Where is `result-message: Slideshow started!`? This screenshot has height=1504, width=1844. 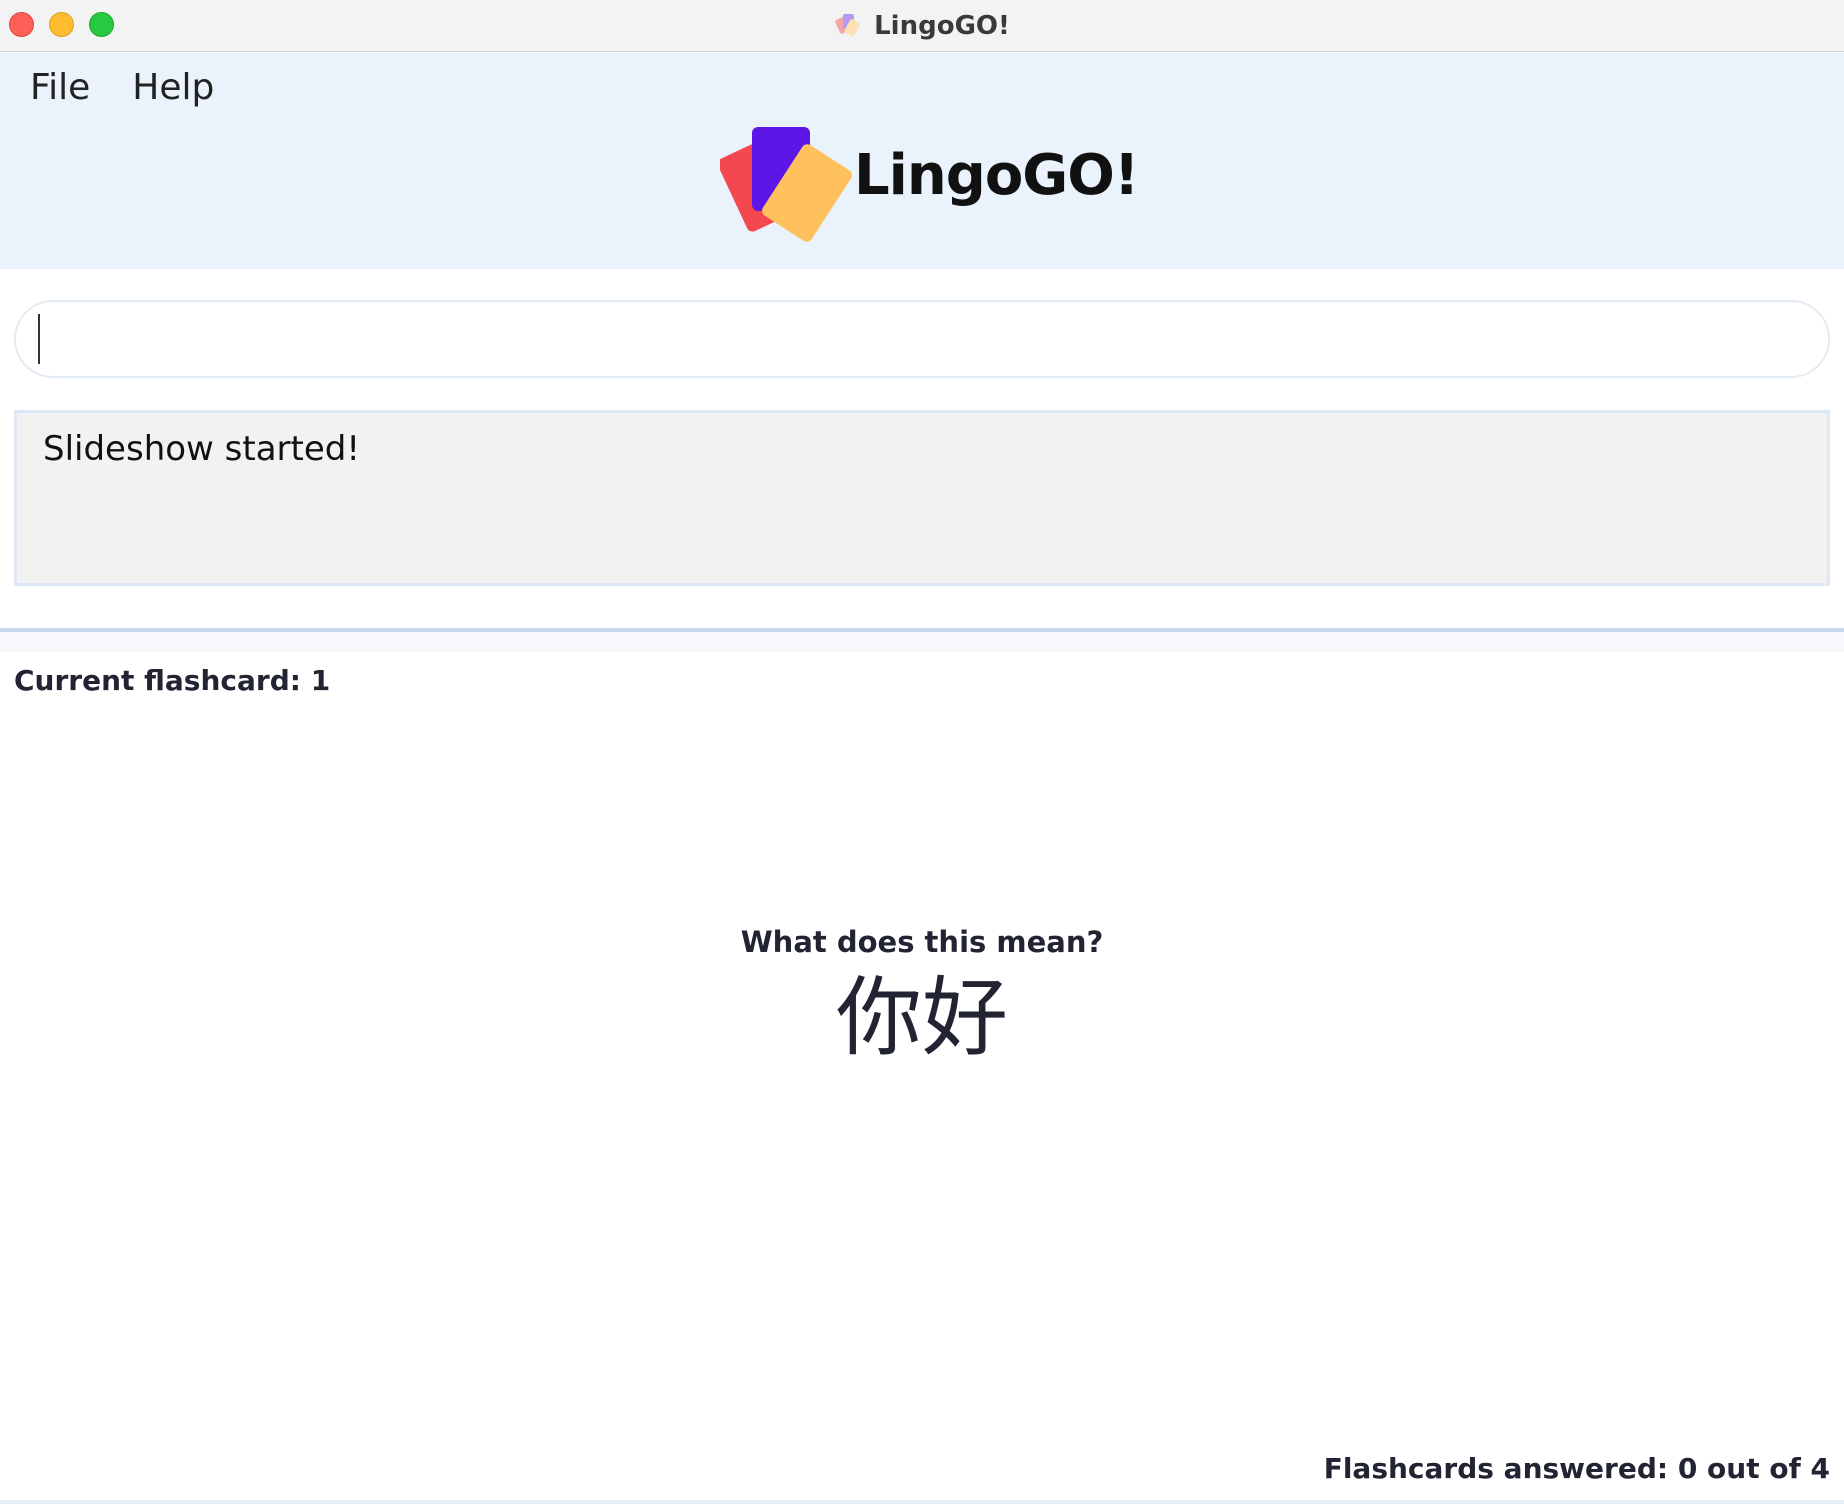
result-message: Slideshow started! is located at coordinates (201, 449).